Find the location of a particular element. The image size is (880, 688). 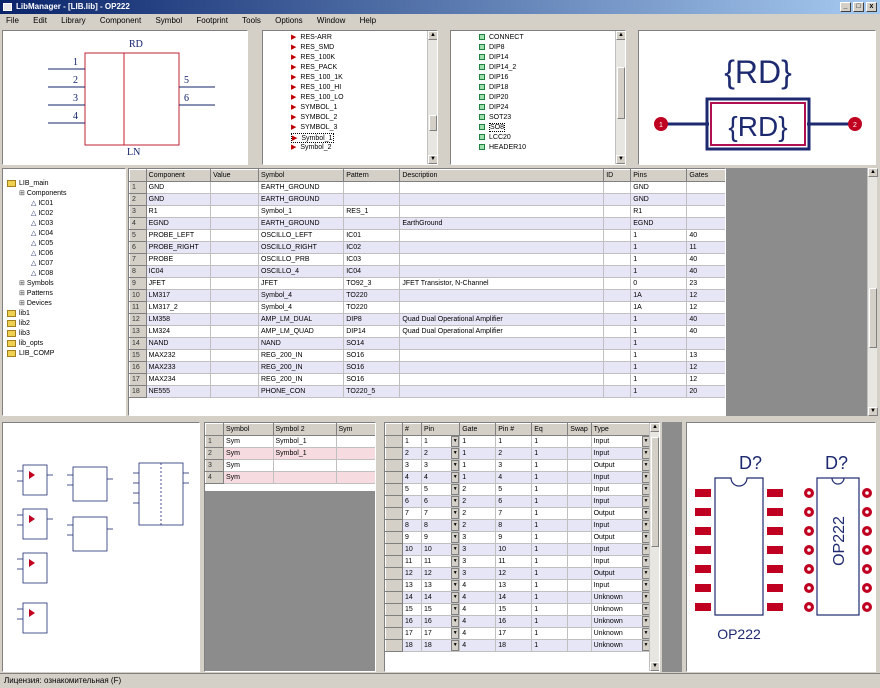

table-cell: TO220 is located at coordinates (372, 295).